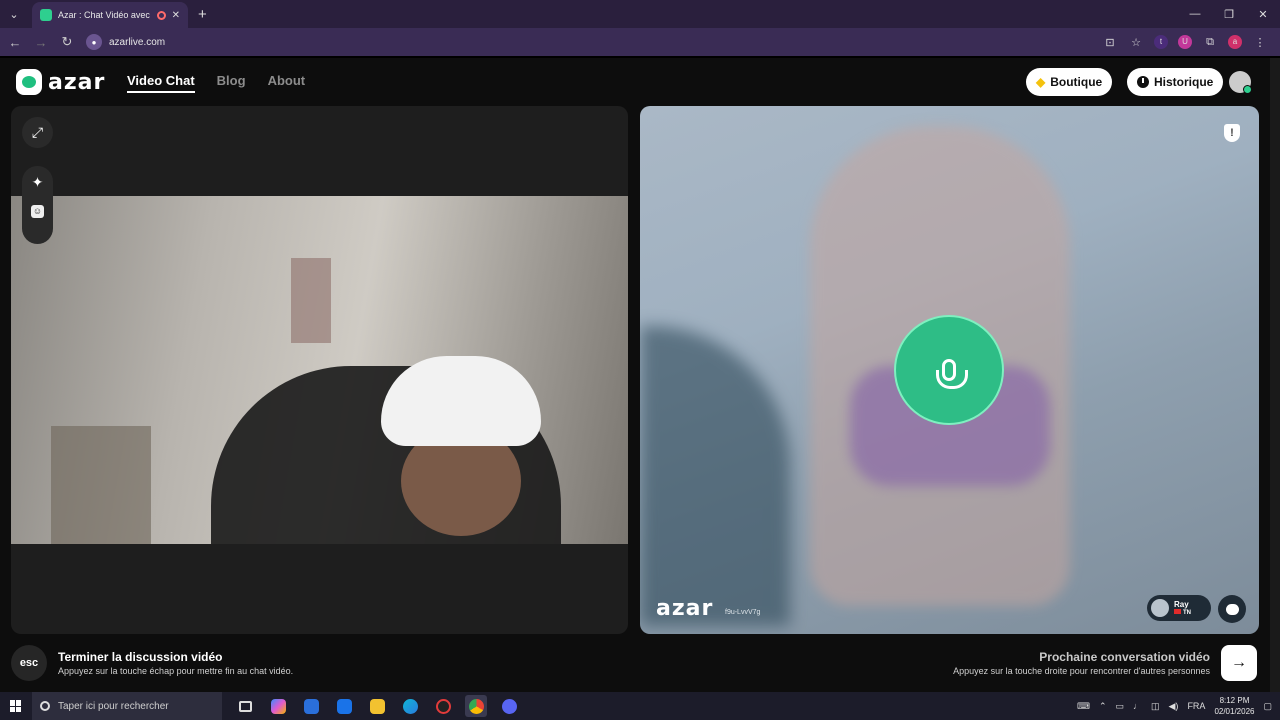 This screenshot has height=720, width=1280. Describe the element at coordinates (41, 42) in the screenshot. I see `forward-arrow-icon: →` at that location.